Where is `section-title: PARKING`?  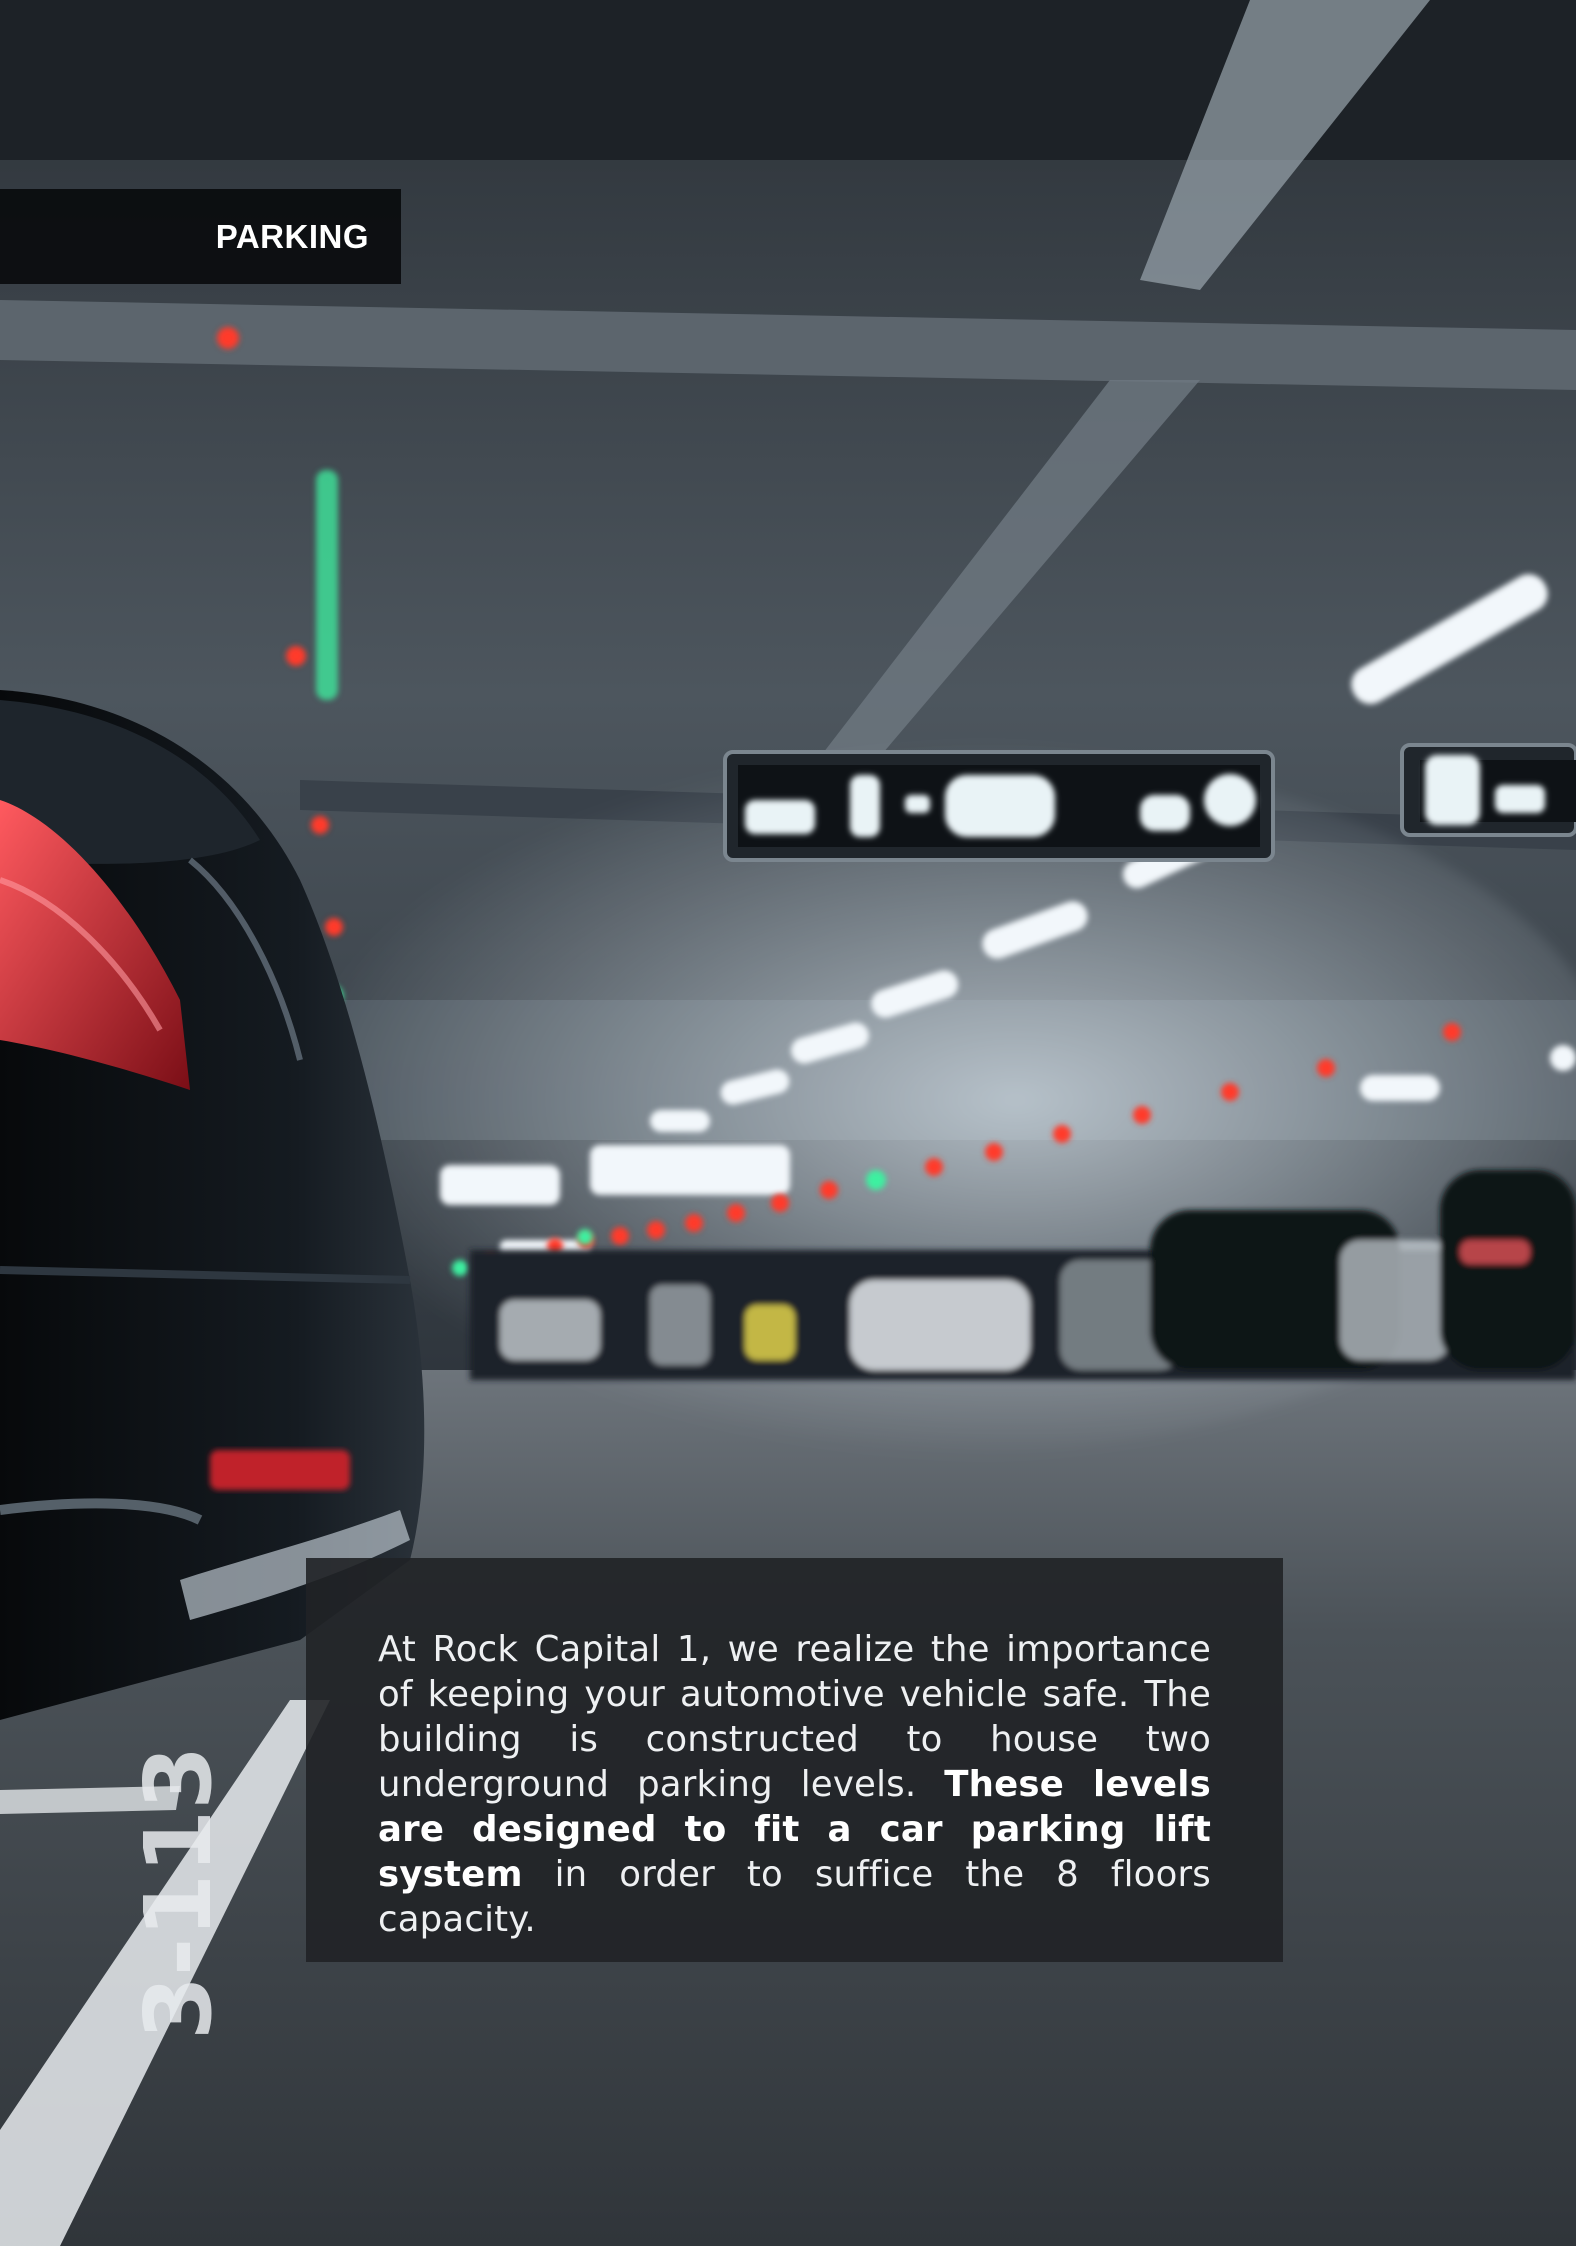
section-title: PARKING is located at coordinates (292, 236).